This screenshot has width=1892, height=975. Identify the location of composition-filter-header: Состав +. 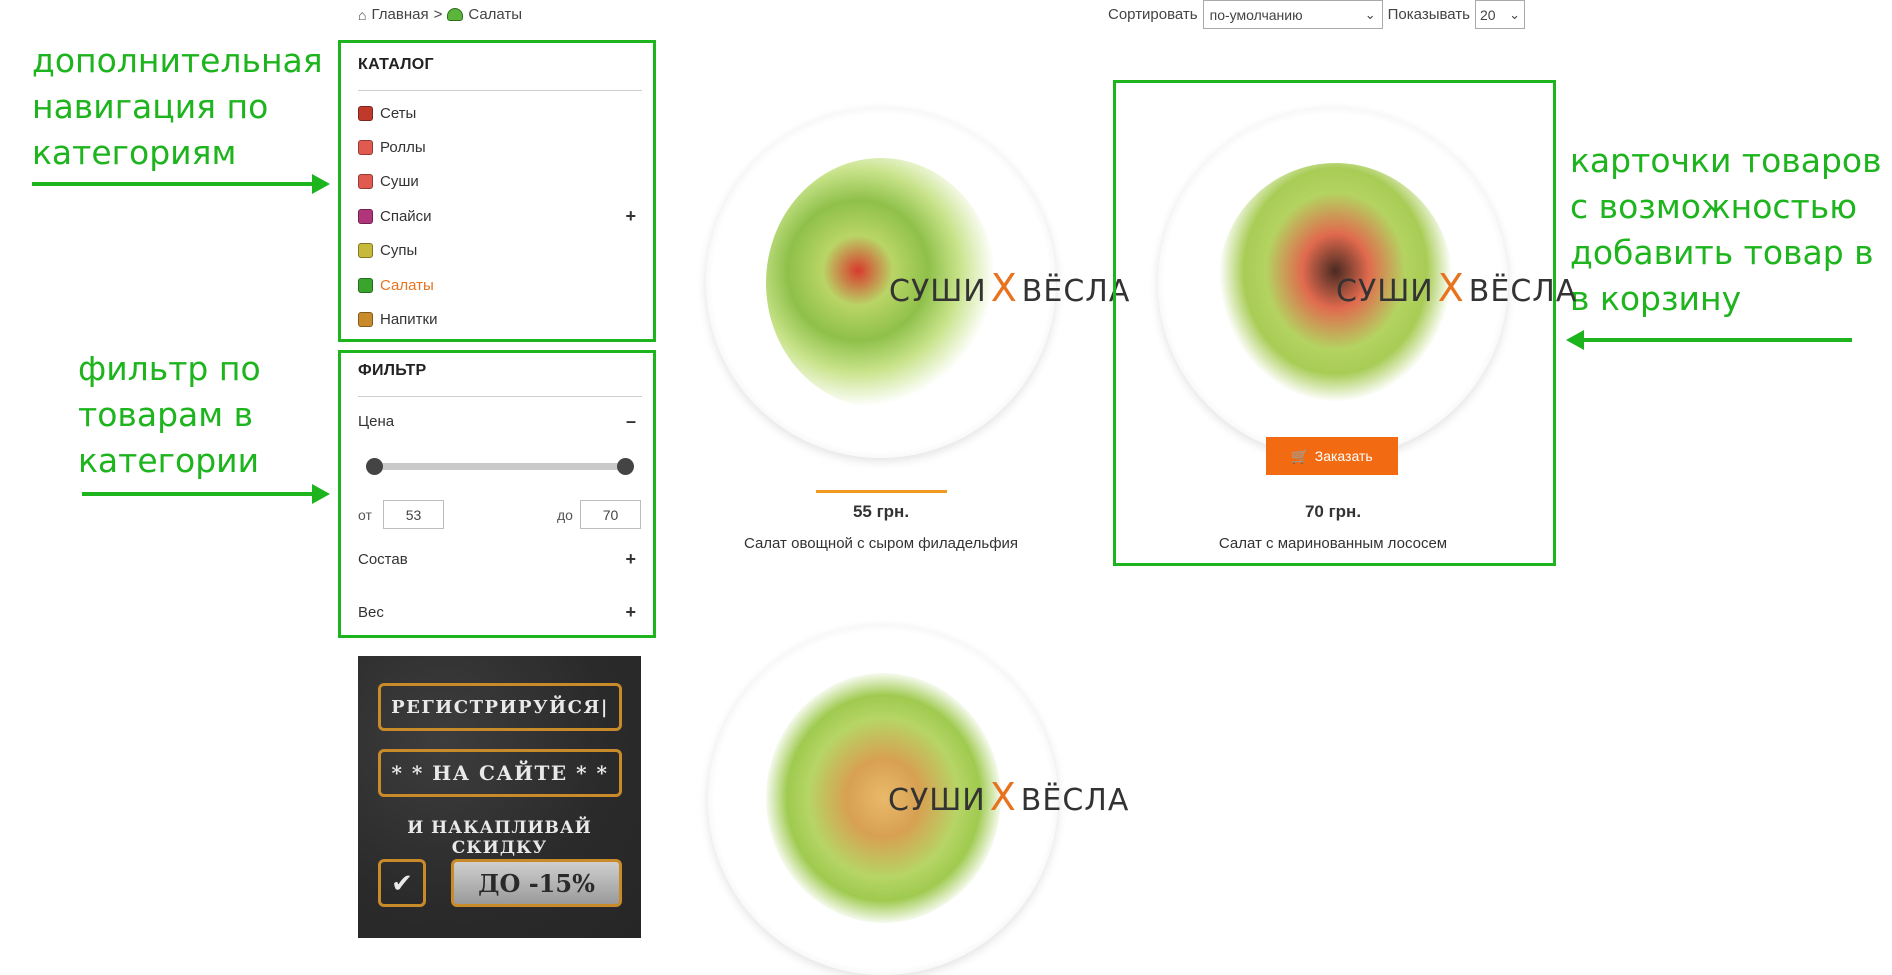
(500, 559).